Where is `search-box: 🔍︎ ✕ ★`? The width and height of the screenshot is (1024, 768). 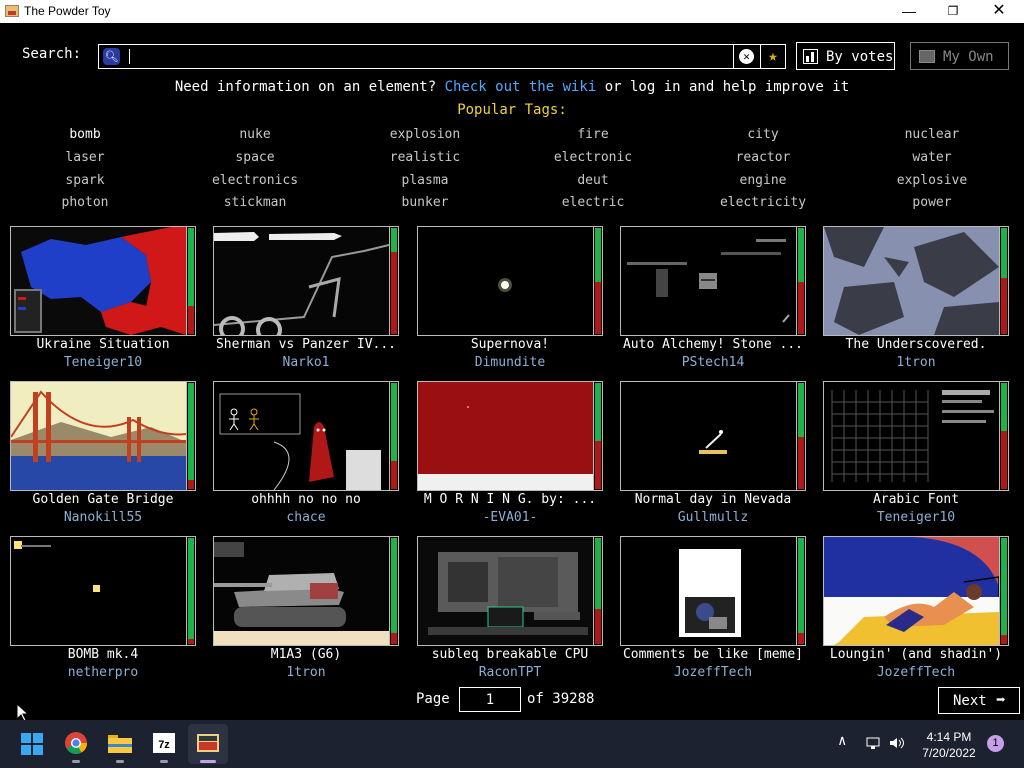 search-box: 🔍︎ ✕ ★ is located at coordinates (442, 56).